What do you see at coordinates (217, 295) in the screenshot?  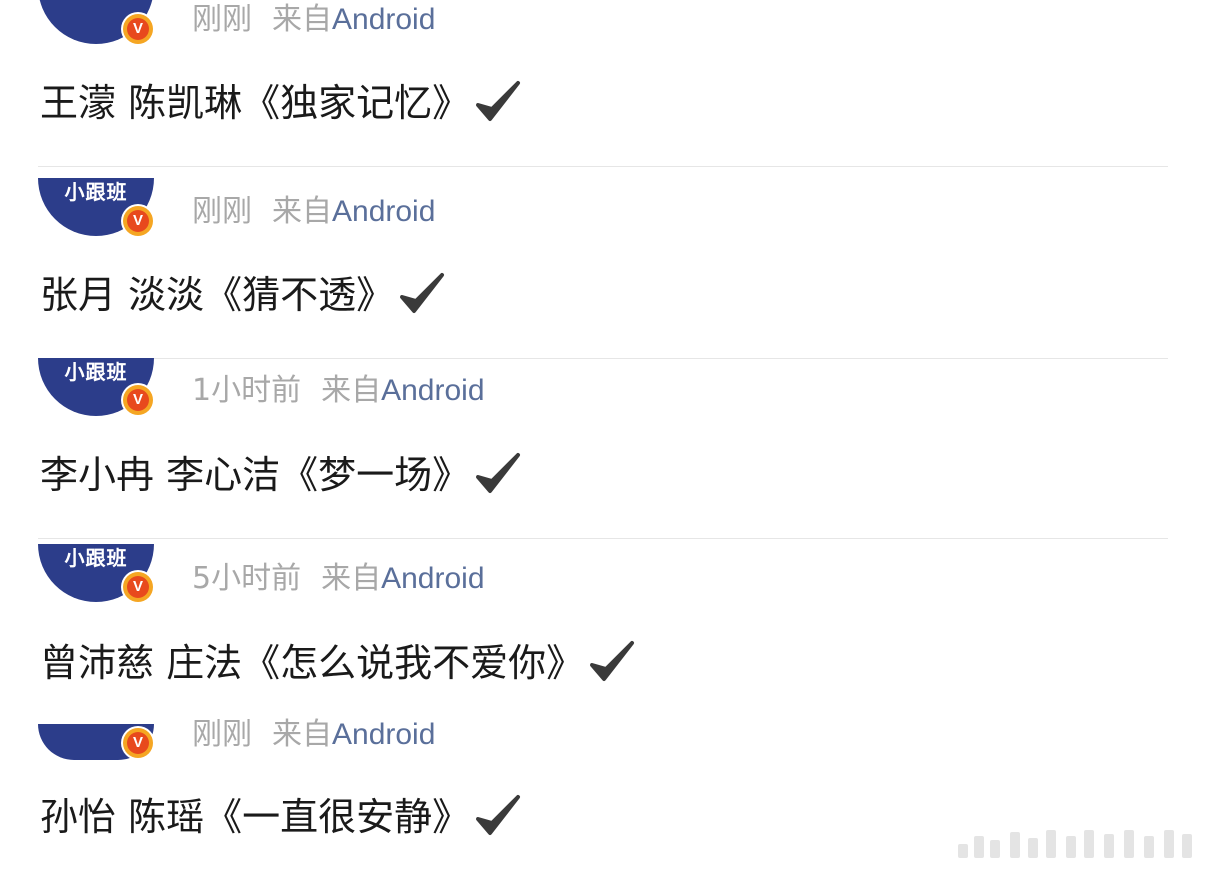 I see `post-text: 张月 淡淡《猜不透》` at bounding box center [217, 295].